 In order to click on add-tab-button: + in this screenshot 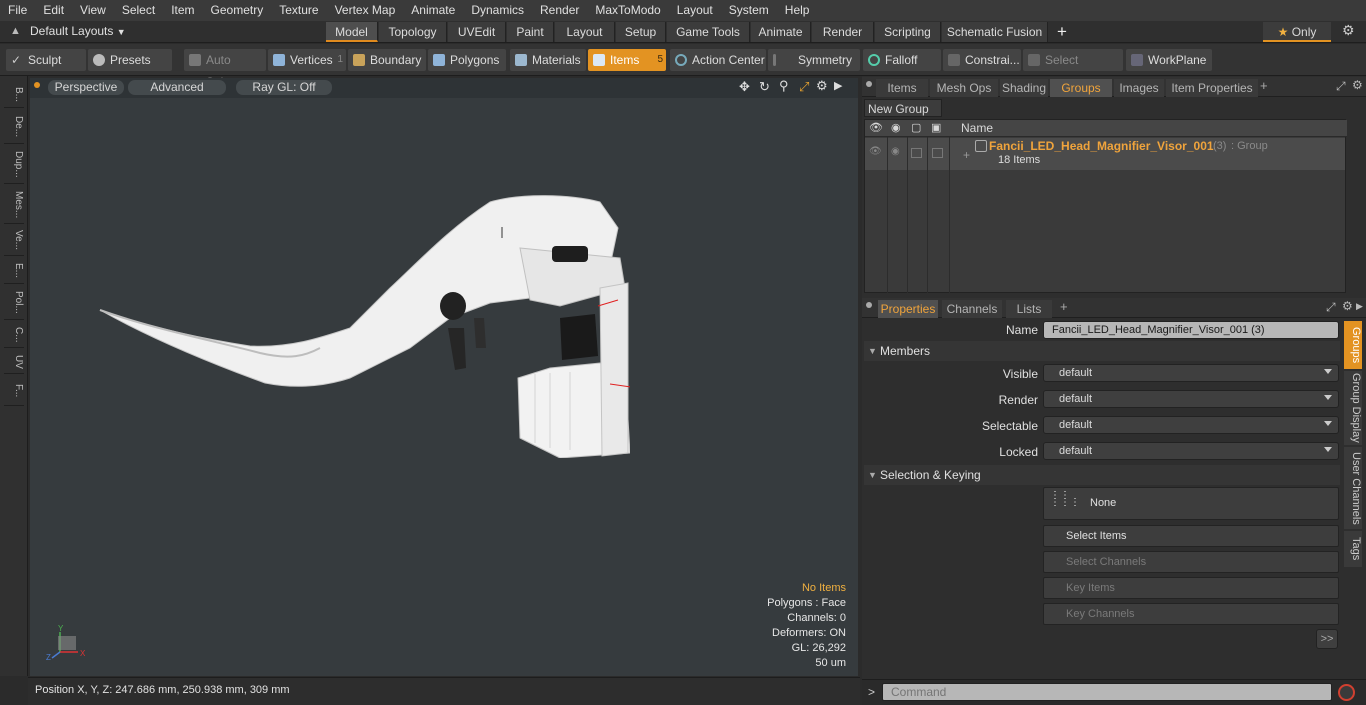, I will do `click(1062, 31)`.